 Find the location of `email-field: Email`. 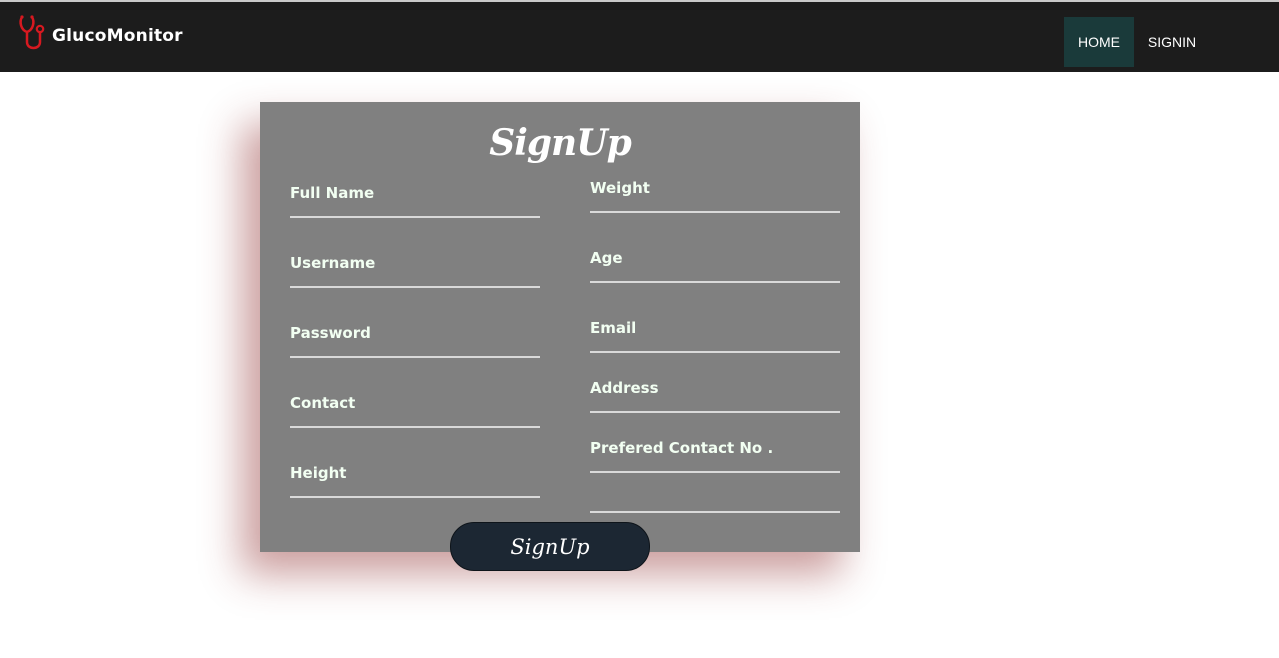

email-field: Email is located at coordinates (717, 335).